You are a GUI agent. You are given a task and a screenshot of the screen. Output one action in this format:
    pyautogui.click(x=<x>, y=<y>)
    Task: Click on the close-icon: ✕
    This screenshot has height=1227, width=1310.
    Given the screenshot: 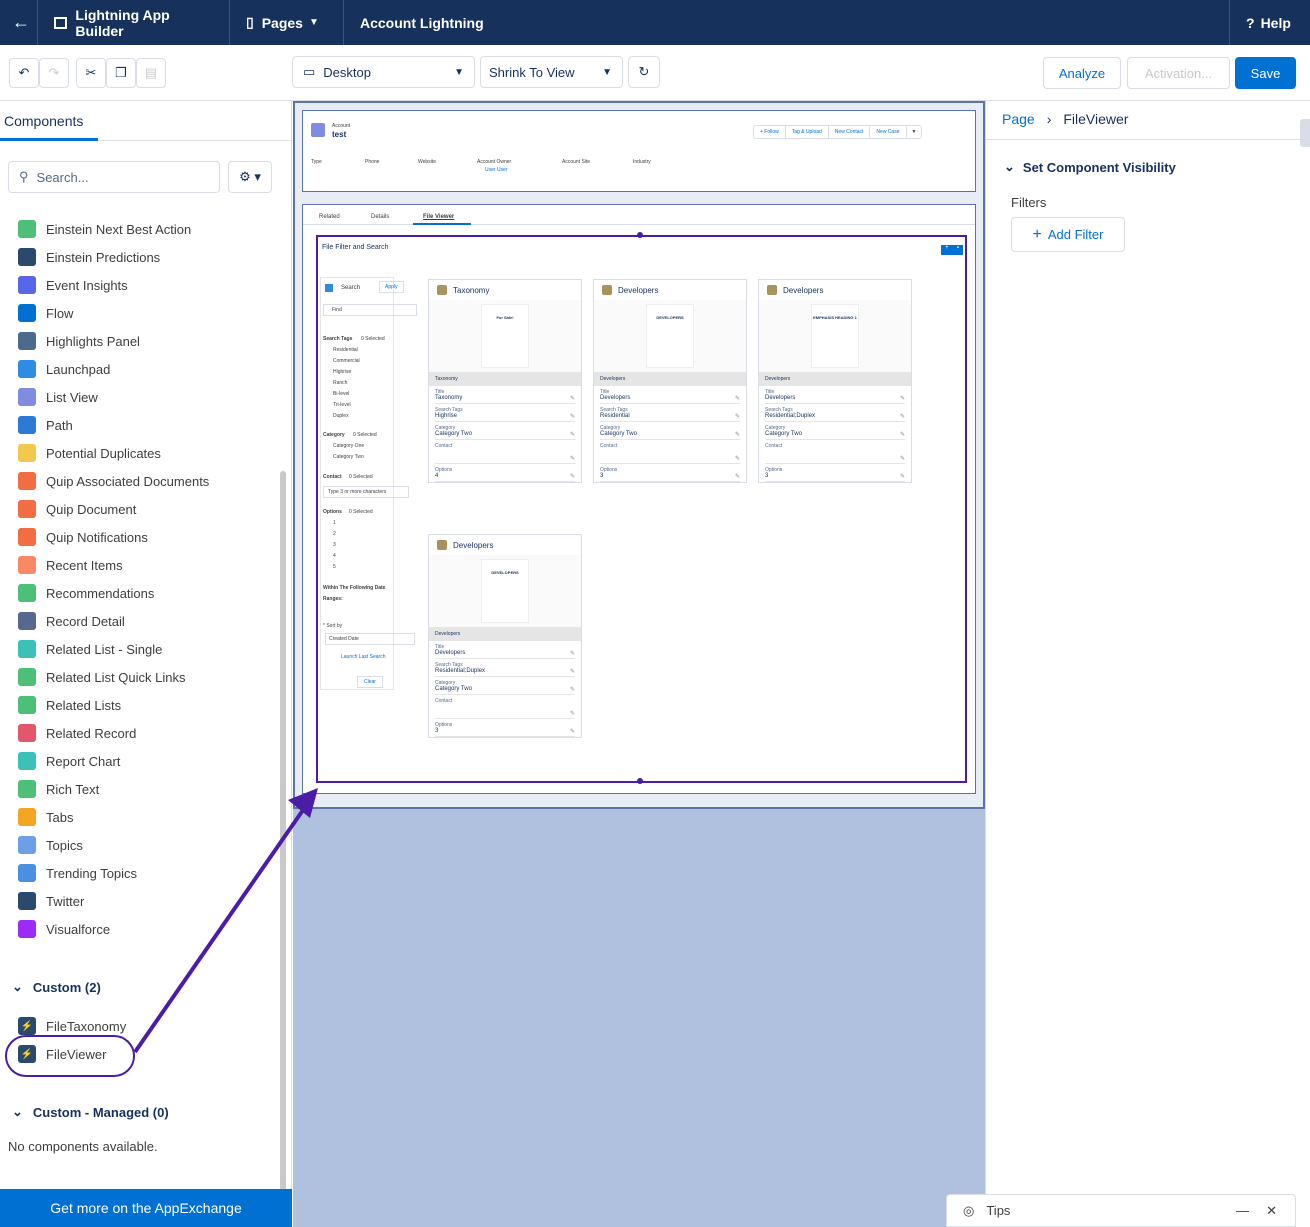 What is the action you would take?
    pyautogui.click(x=1271, y=1211)
    